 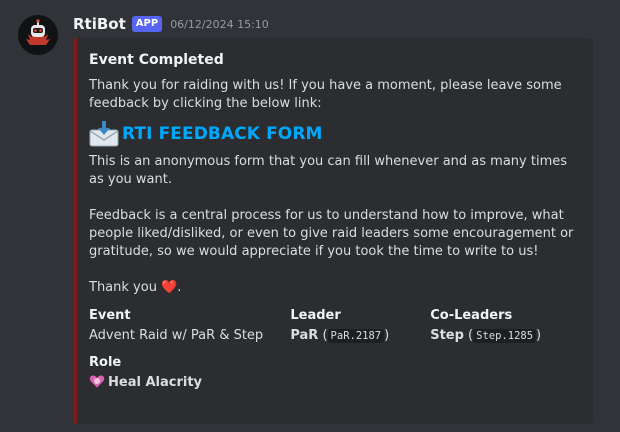 I want to click on field-leader: Leader PaR (PaR.2187), so click(x=360, y=326).